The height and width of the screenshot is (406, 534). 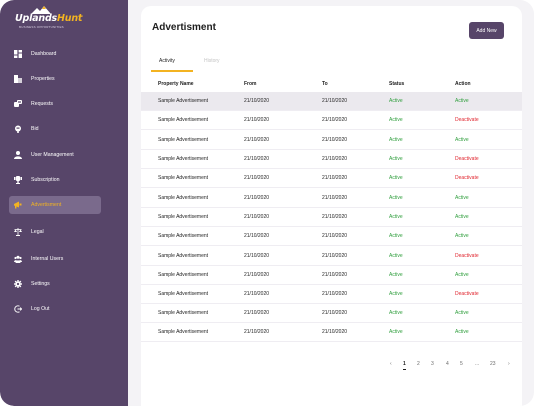 I want to click on sidebar-item-internal-users: Internal Users, so click(x=55, y=259).